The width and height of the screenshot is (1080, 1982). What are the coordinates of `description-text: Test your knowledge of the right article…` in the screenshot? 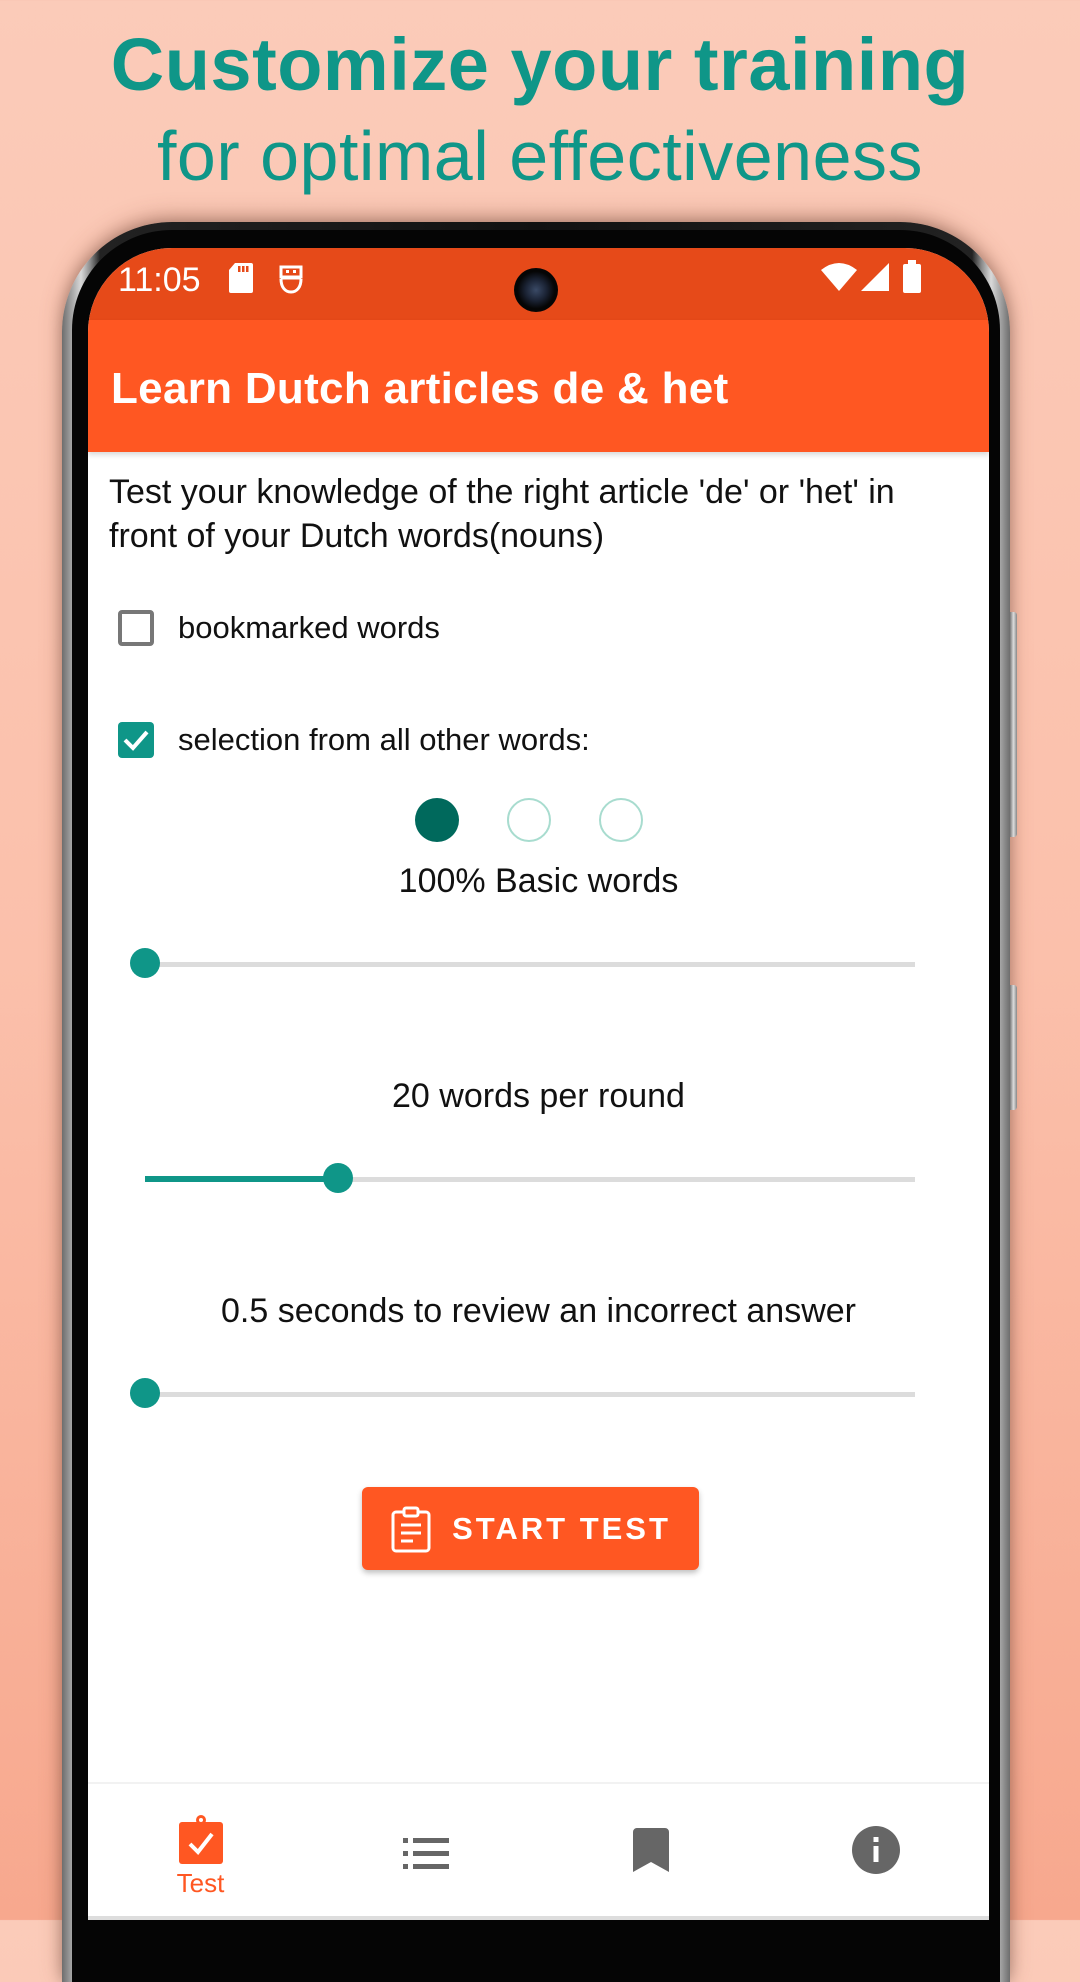 It's located at (502, 514).